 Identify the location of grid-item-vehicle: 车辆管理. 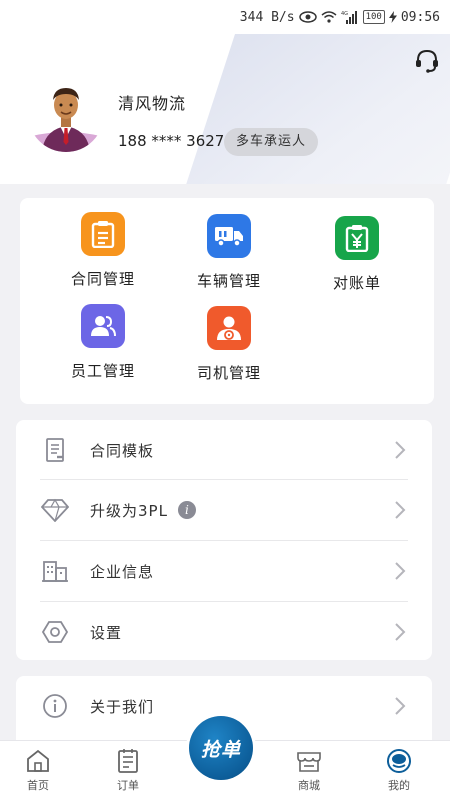
(229, 252).